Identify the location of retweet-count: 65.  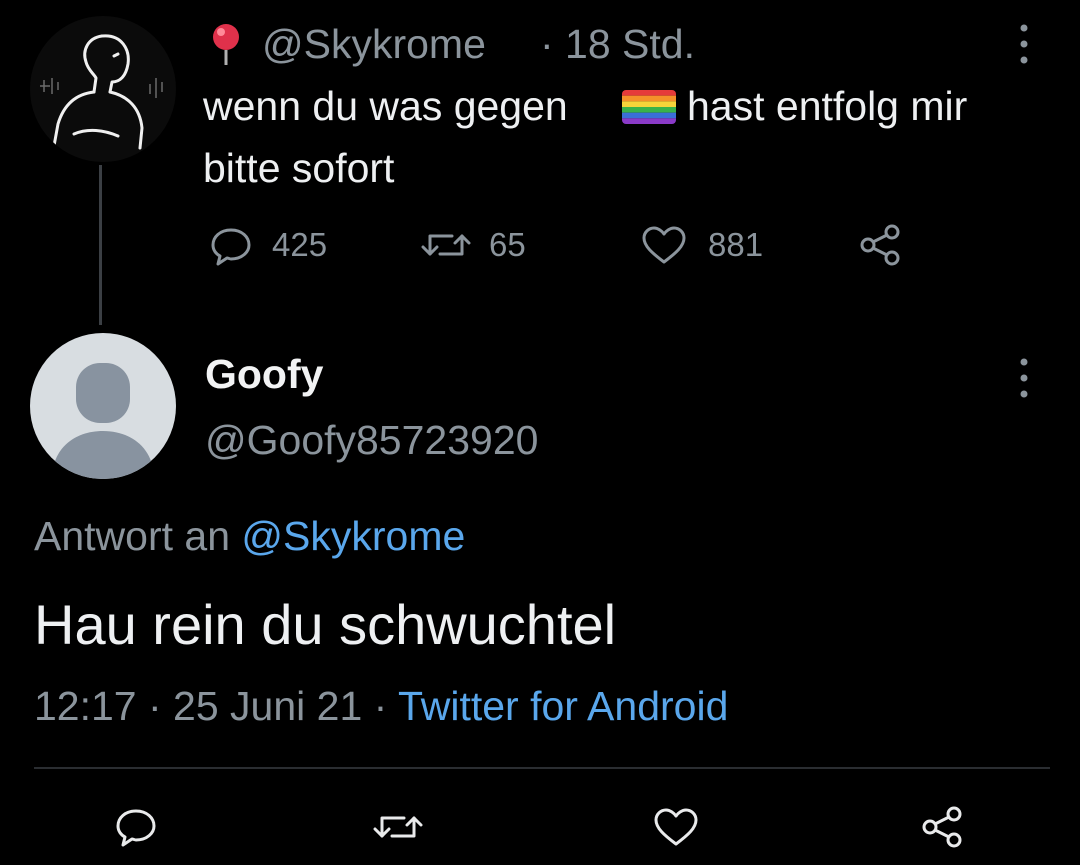
(507, 244).